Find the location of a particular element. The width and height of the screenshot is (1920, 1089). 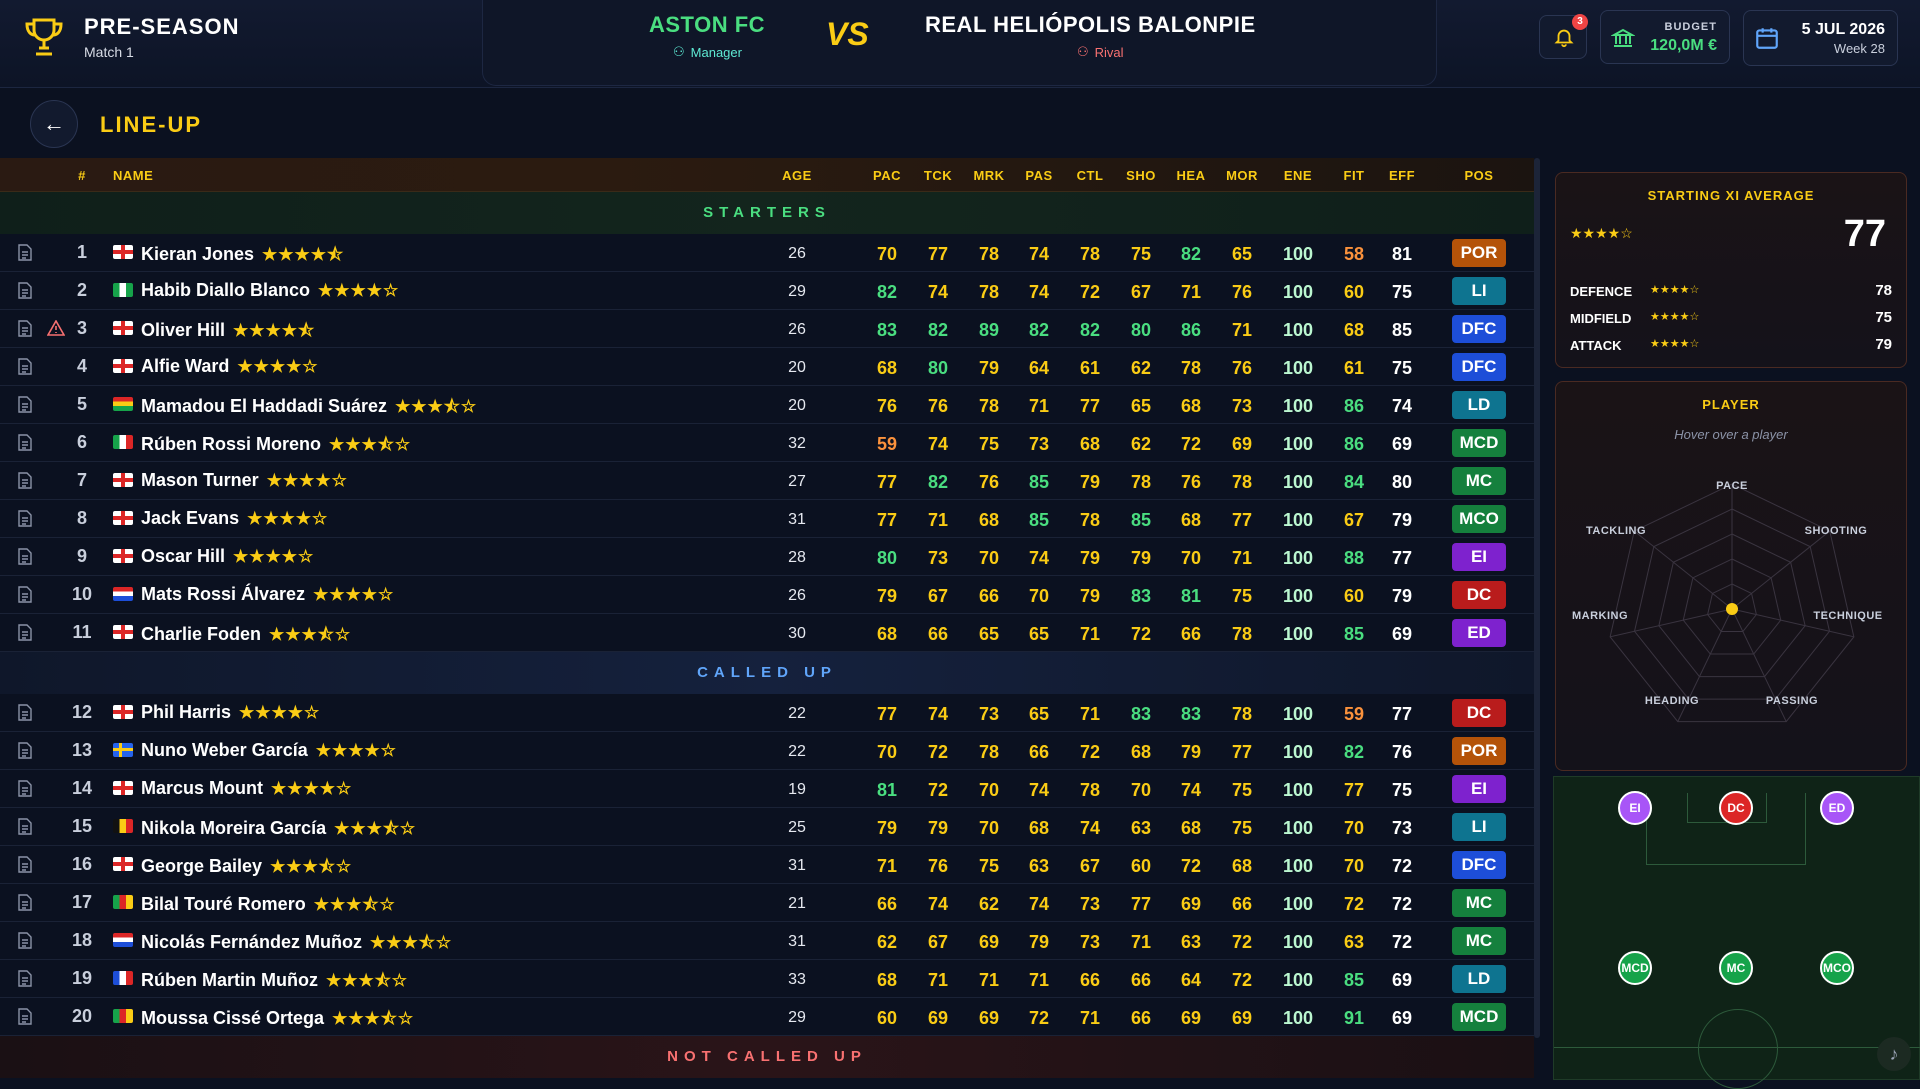

music-icon: ♪ is located at coordinates (1894, 1054).